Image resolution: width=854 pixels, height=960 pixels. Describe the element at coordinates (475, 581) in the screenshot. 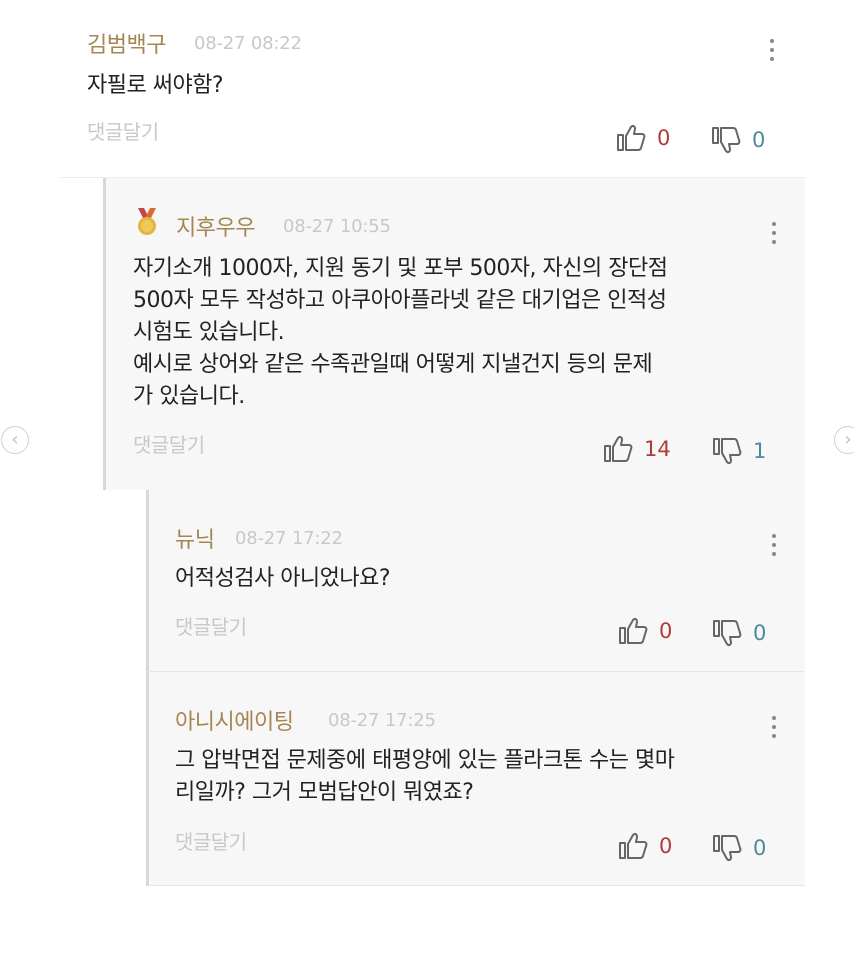

I see `reply-comment: 뉴닉 08-27 17:22 어적성검사 아니었나요? 댓글달기 0 0` at that location.